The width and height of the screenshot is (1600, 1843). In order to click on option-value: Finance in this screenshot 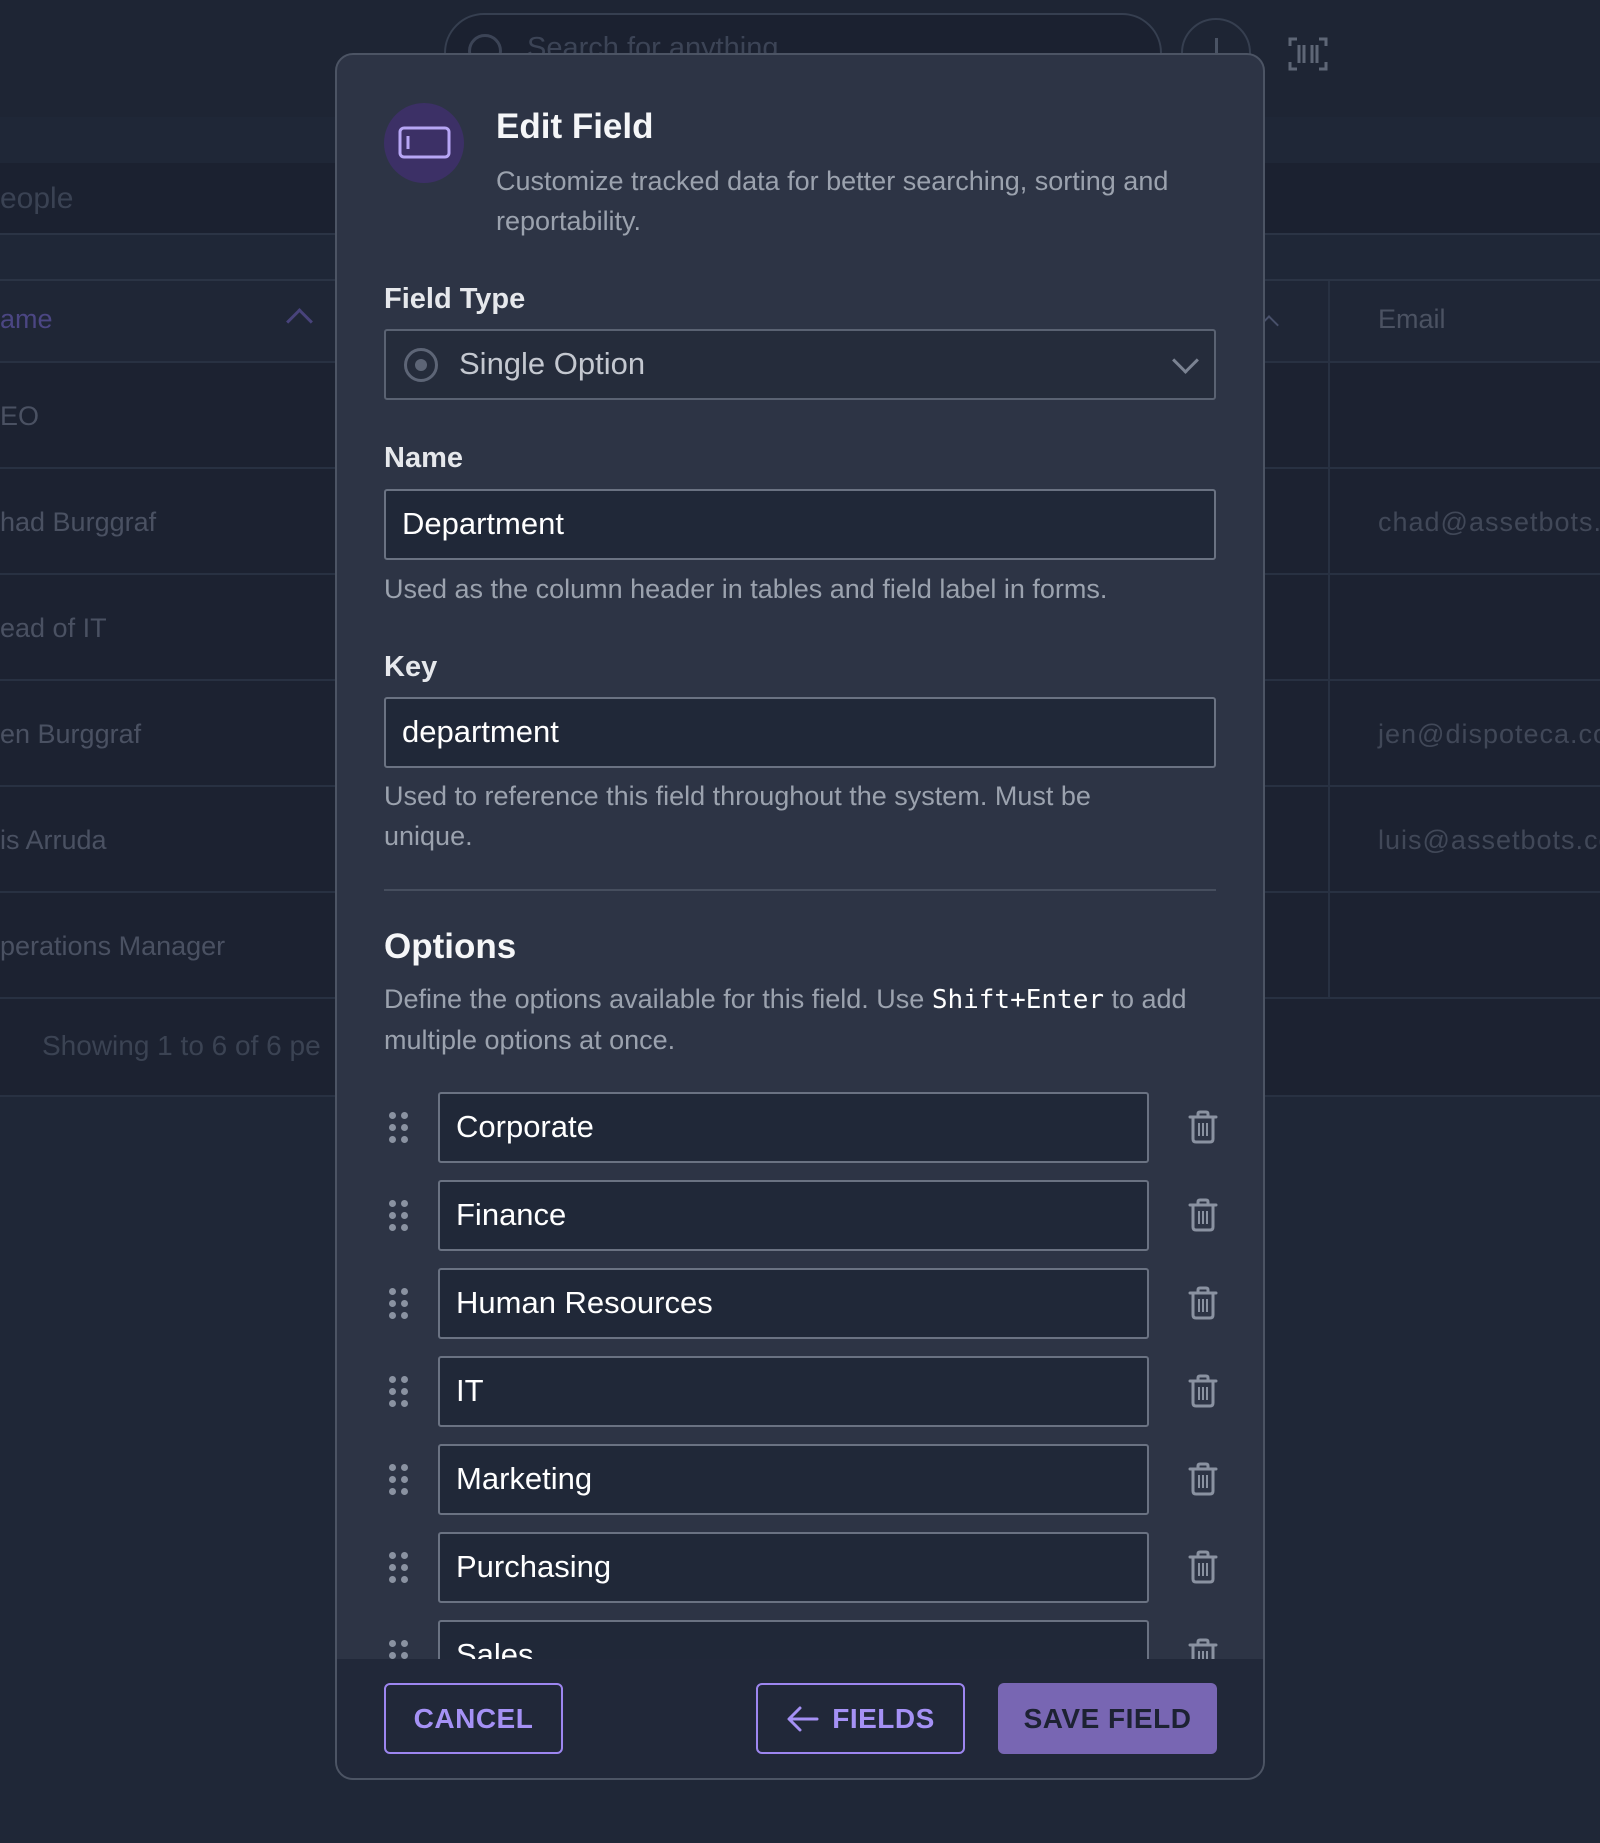, I will do `click(511, 1214)`.